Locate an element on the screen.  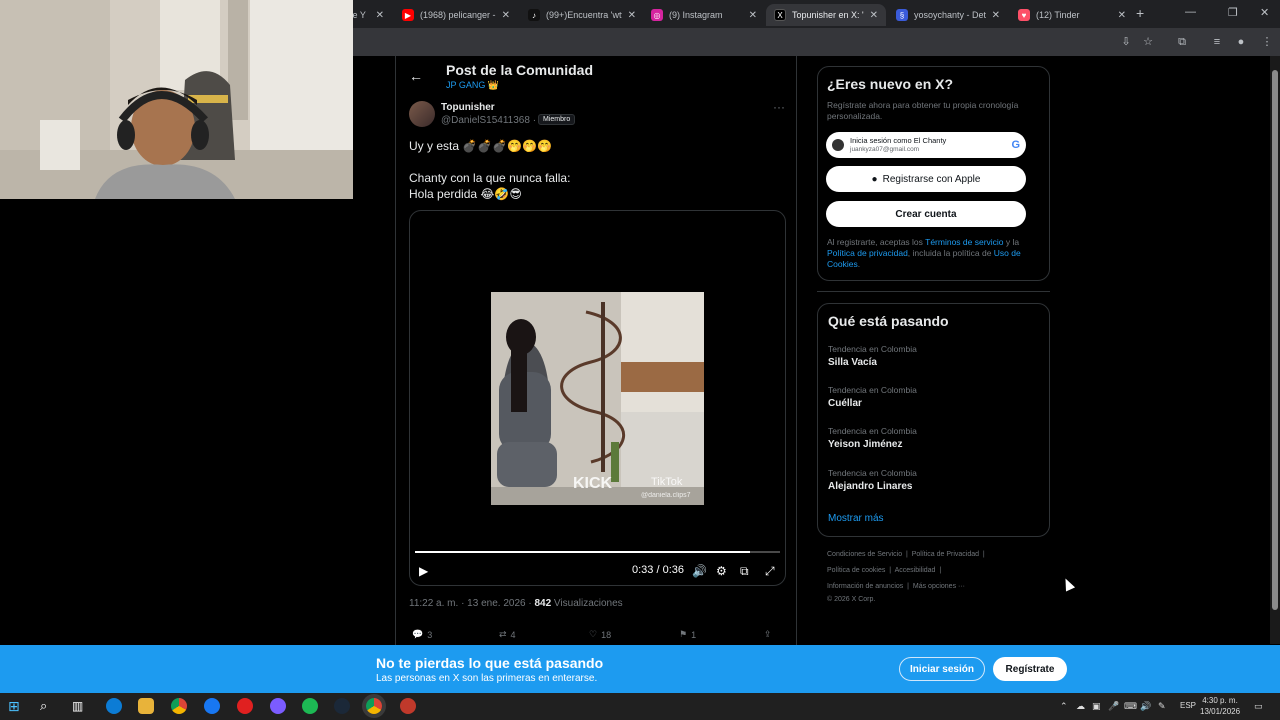
browser-tab: ♪(99+)Encuentra 'wtf' g✕ is located at coordinates (582, 15).